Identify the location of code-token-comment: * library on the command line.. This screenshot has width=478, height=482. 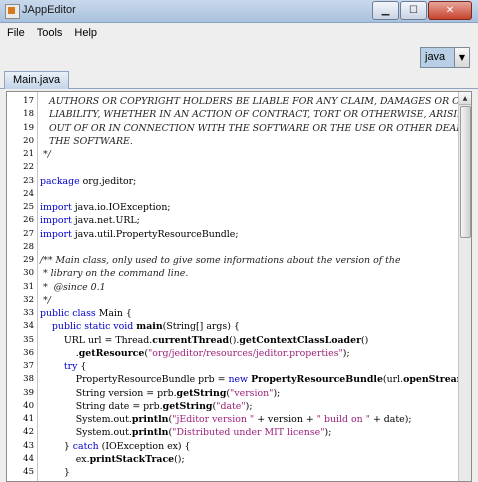
(114, 274).